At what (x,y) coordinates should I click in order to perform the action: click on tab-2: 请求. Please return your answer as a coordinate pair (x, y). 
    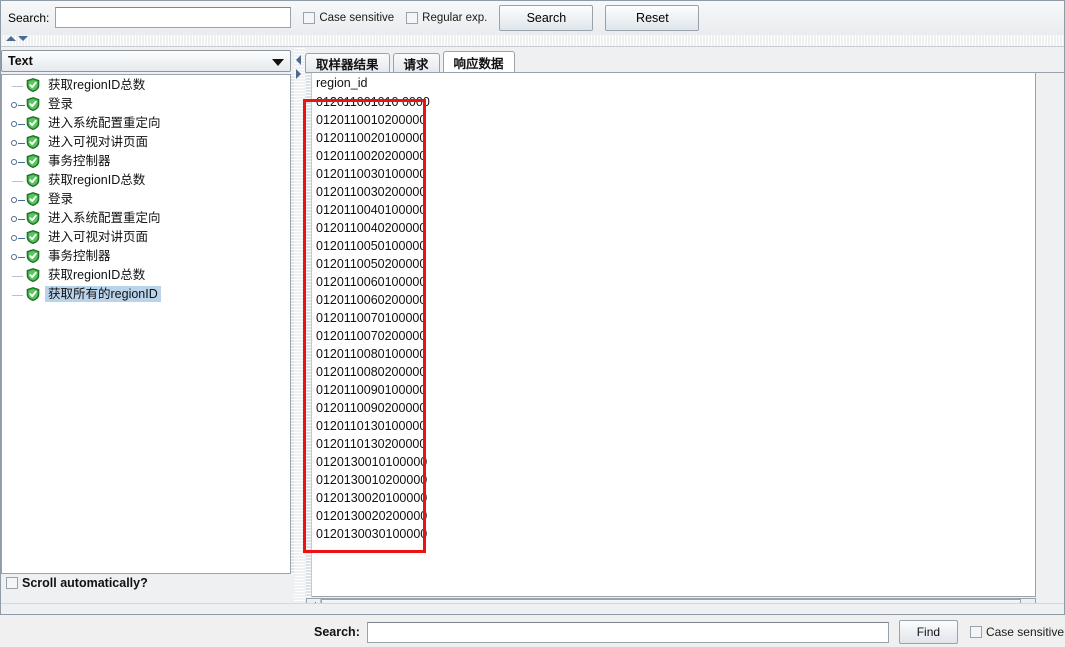
    Looking at the image, I should click on (416, 63).